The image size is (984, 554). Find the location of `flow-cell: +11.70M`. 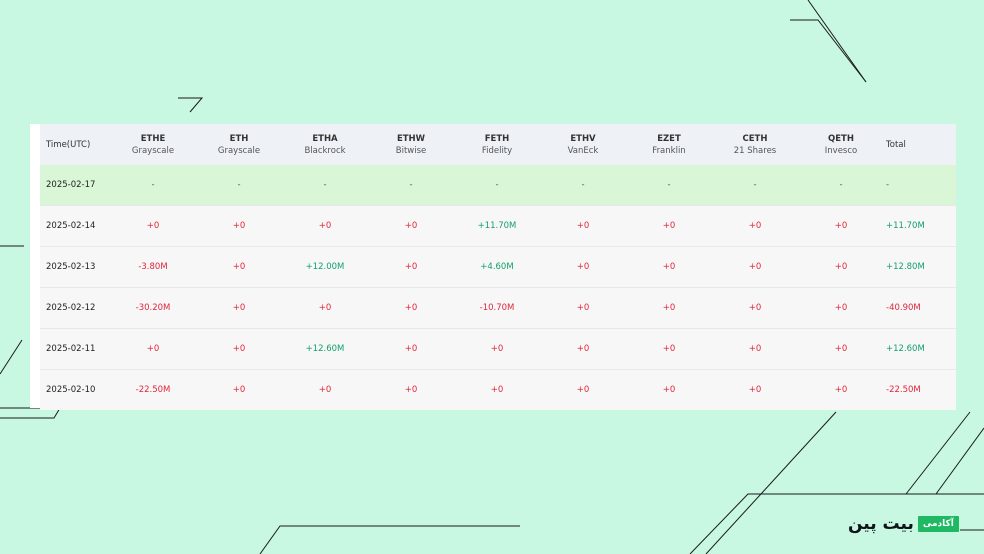

flow-cell: +11.70M is located at coordinates (497, 226).